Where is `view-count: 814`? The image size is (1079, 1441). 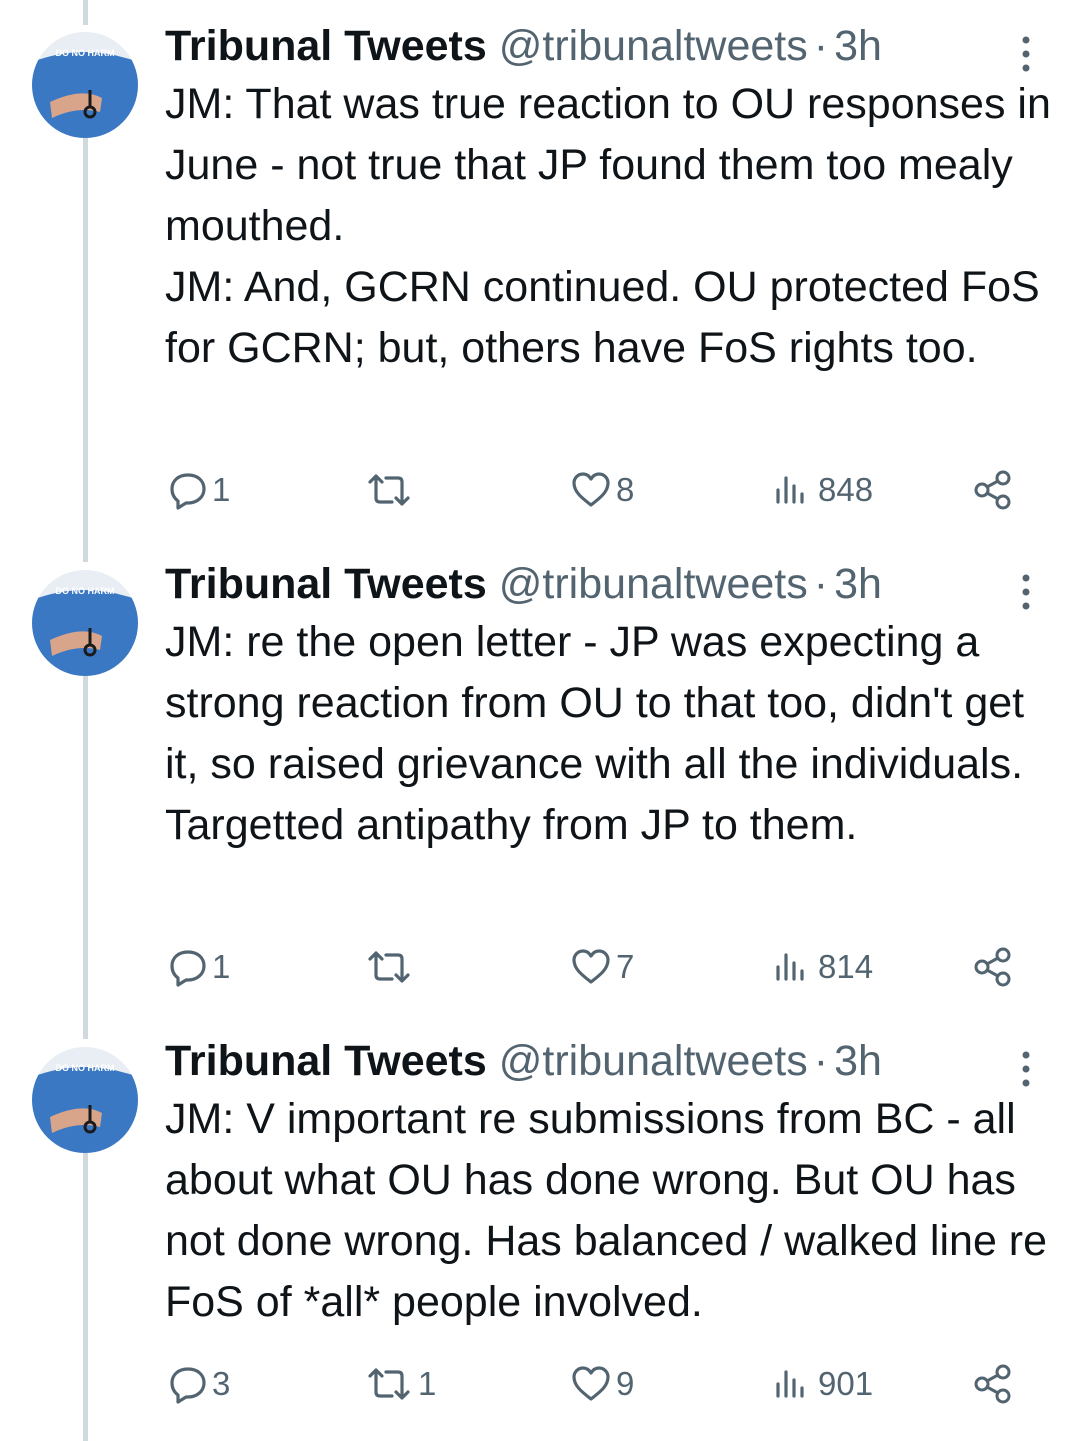 view-count: 814 is located at coordinates (846, 966).